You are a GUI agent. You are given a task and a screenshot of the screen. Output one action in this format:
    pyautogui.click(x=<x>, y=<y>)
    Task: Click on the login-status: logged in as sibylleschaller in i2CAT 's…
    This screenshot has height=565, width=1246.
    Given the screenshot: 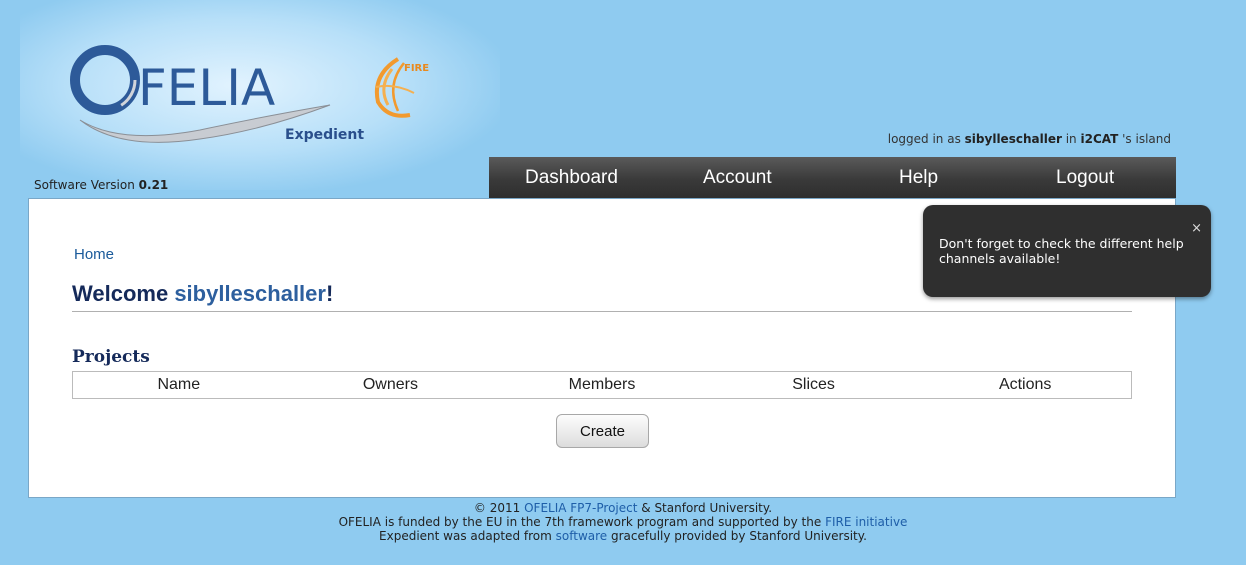 What is the action you would take?
    pyautogui.click(x=1029, y=139)
    